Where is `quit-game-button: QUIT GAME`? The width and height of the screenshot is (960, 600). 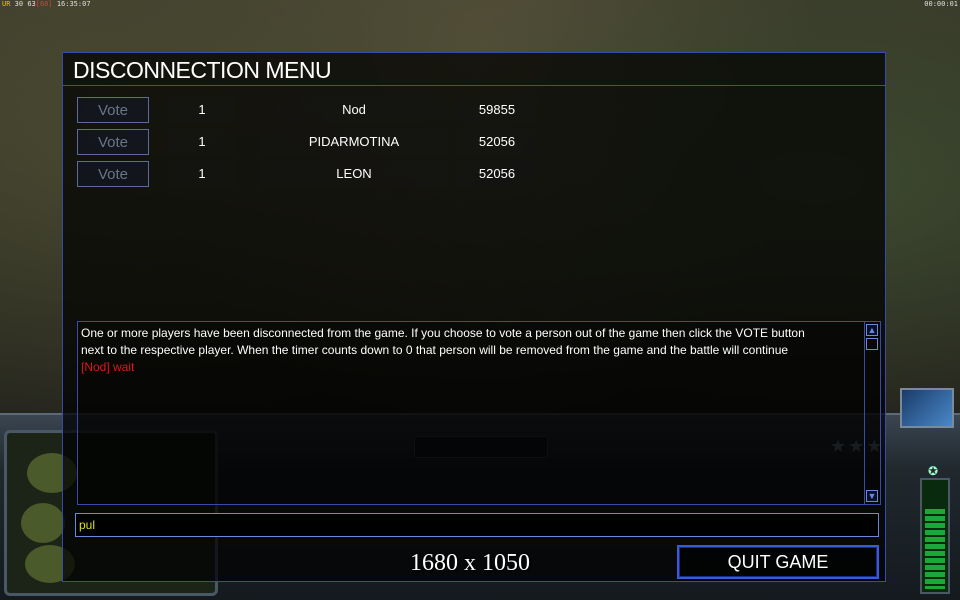 quit-game-button: QUIT GAME is located at coordinates (778, 562).